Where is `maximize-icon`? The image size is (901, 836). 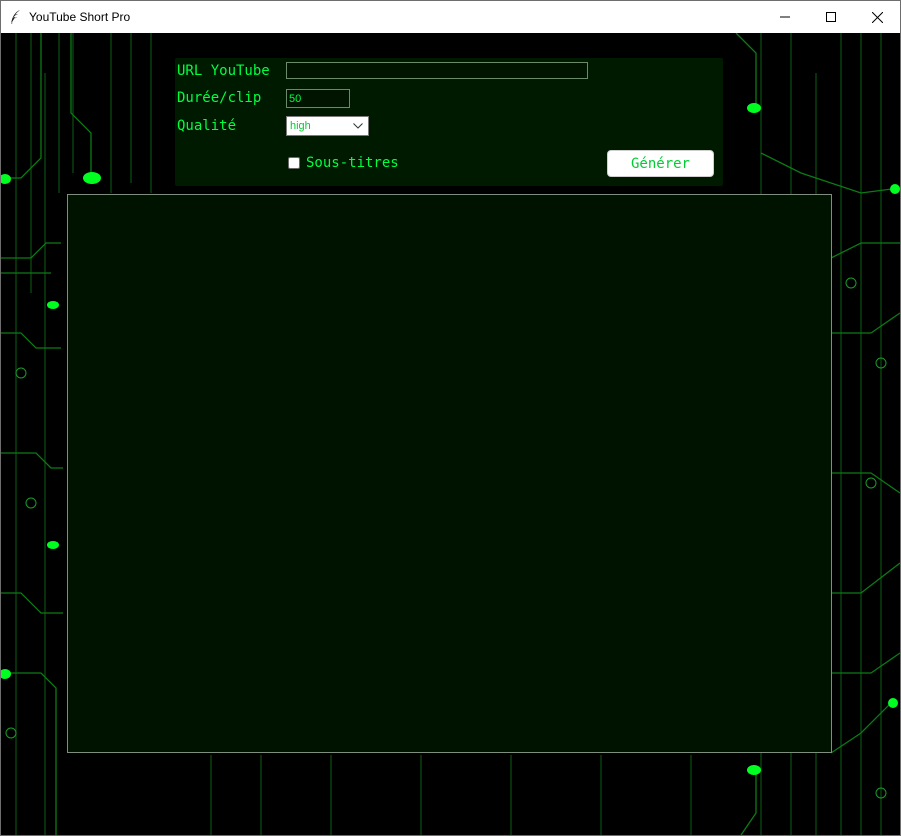
maximize-icon is located at coordinates (831, 17).